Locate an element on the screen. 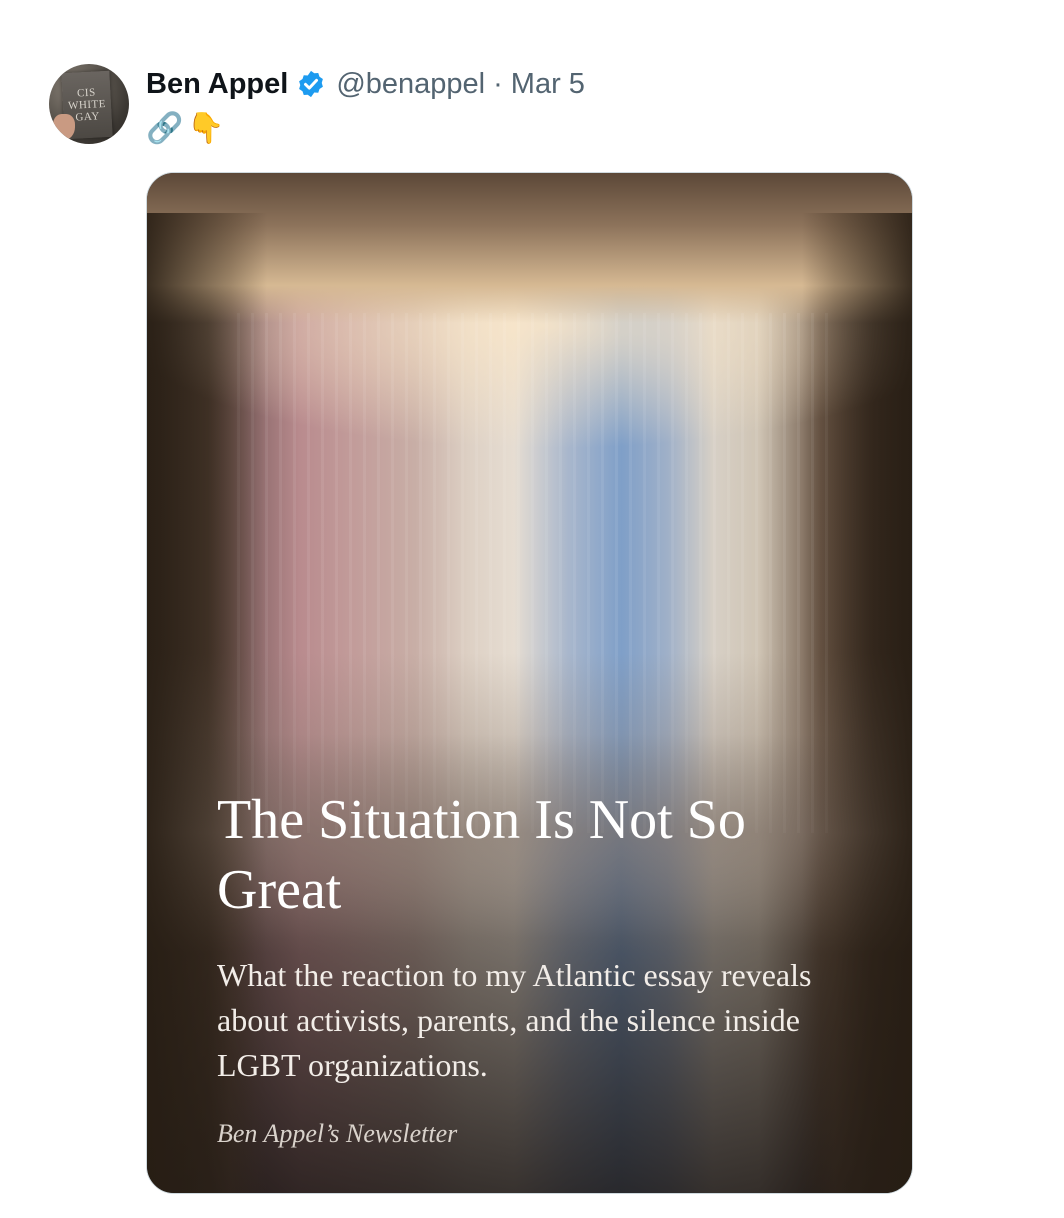  avatar-book-line-3: GAY is located at coordinates (88, 117).